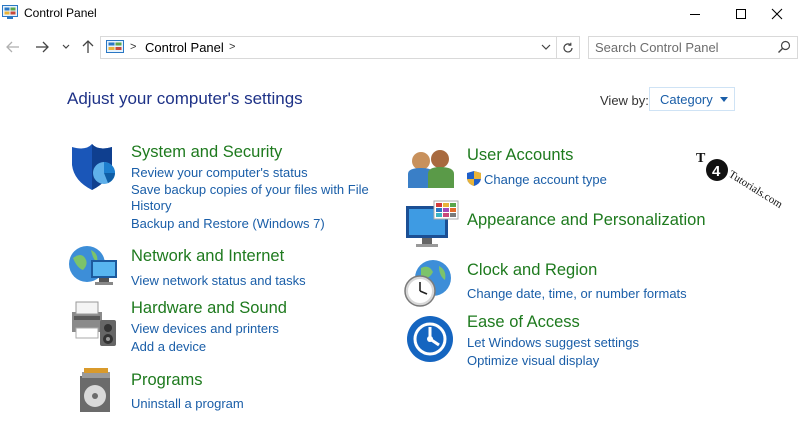 Image resolution: width=800 pixels, height=426 pixels. I want to click on forward-button, so click(42, 47).